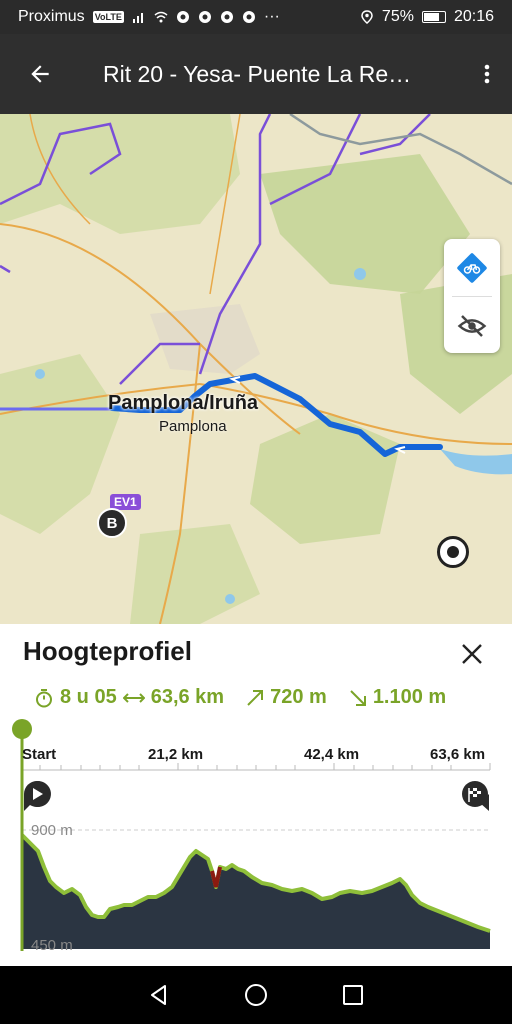 The image size is (512, 1024). I want to click on y-tick-label: 450 m, so click(52, 945).